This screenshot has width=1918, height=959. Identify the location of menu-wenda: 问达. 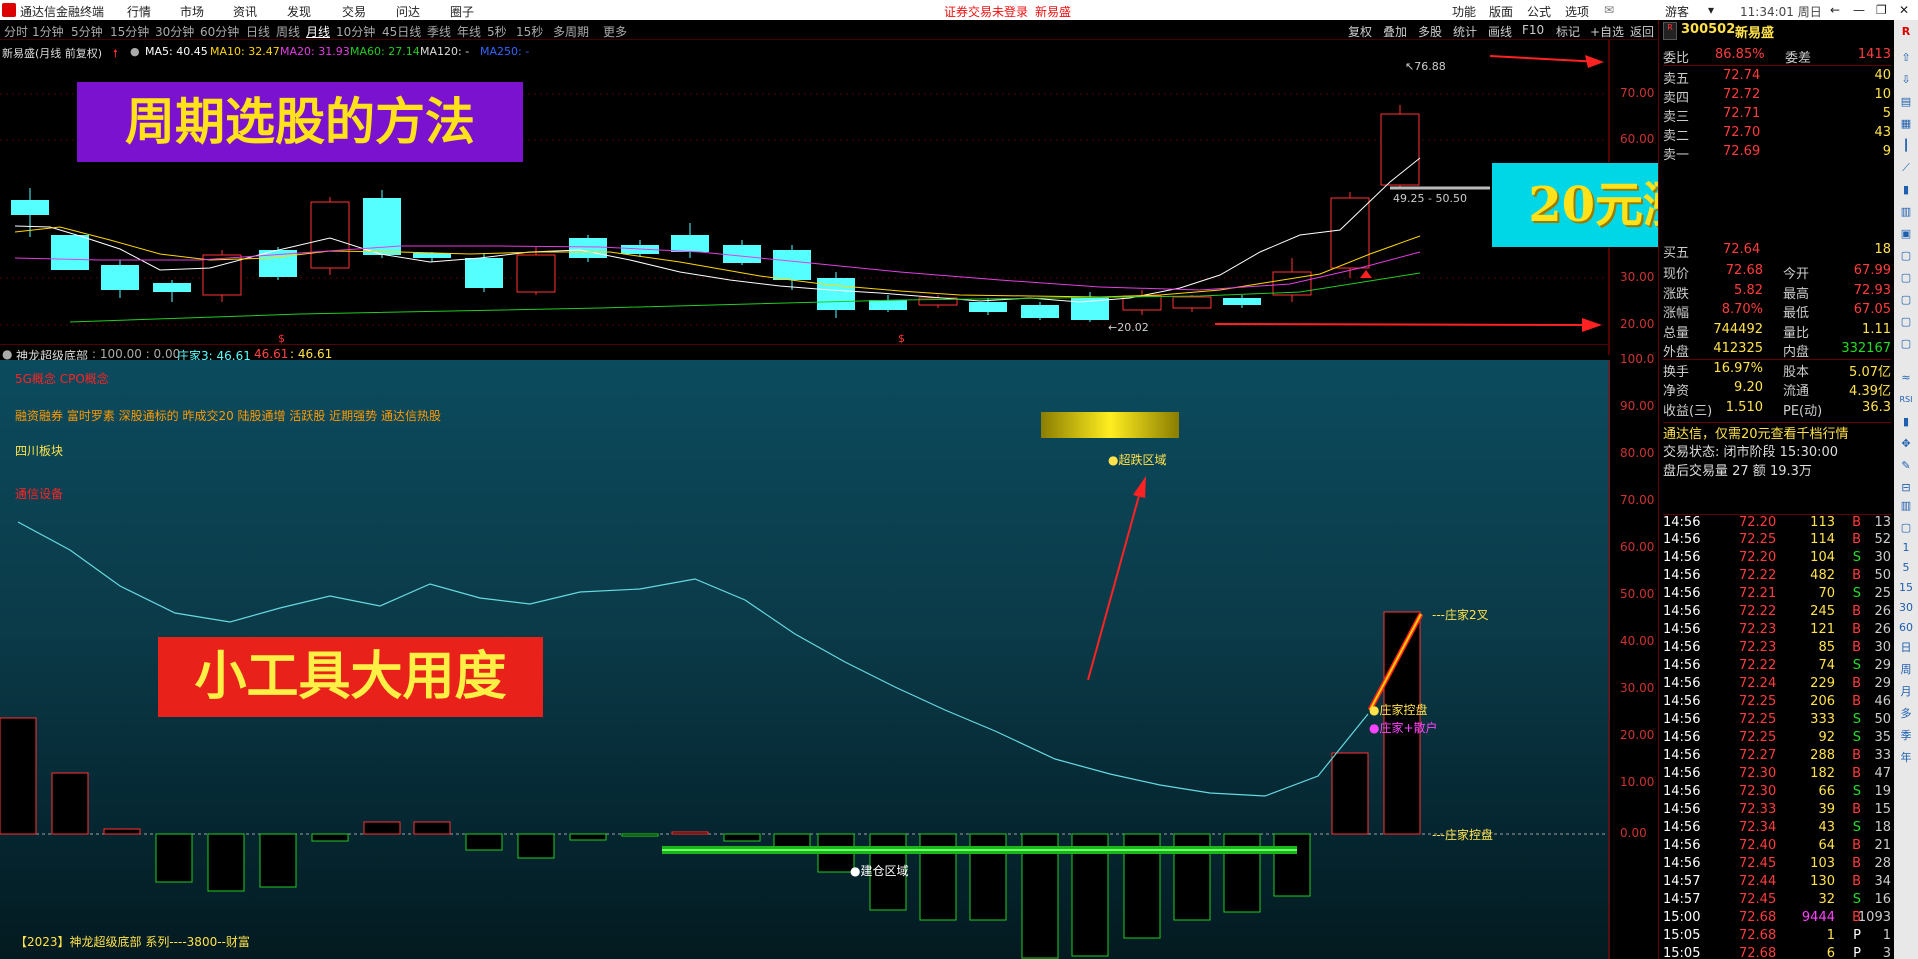
(408, 11).